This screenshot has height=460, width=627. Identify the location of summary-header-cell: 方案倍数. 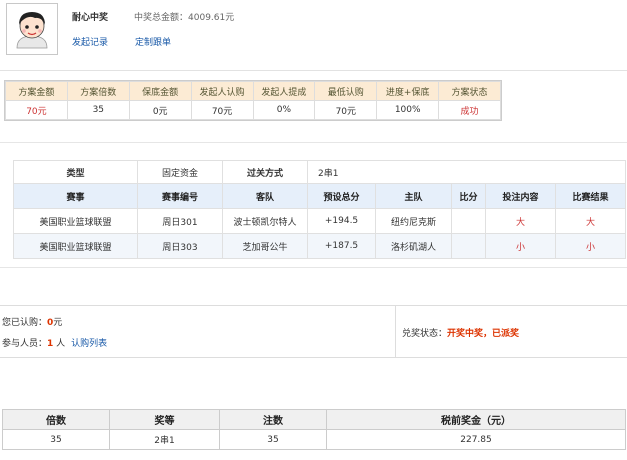
(98, 91).